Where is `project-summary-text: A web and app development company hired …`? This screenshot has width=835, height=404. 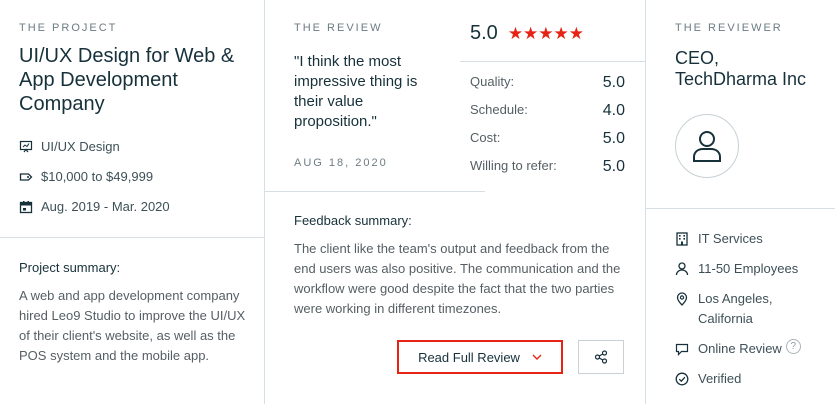 project-summary-text: A web and app development company hired … is located at coordinates (132, 325).